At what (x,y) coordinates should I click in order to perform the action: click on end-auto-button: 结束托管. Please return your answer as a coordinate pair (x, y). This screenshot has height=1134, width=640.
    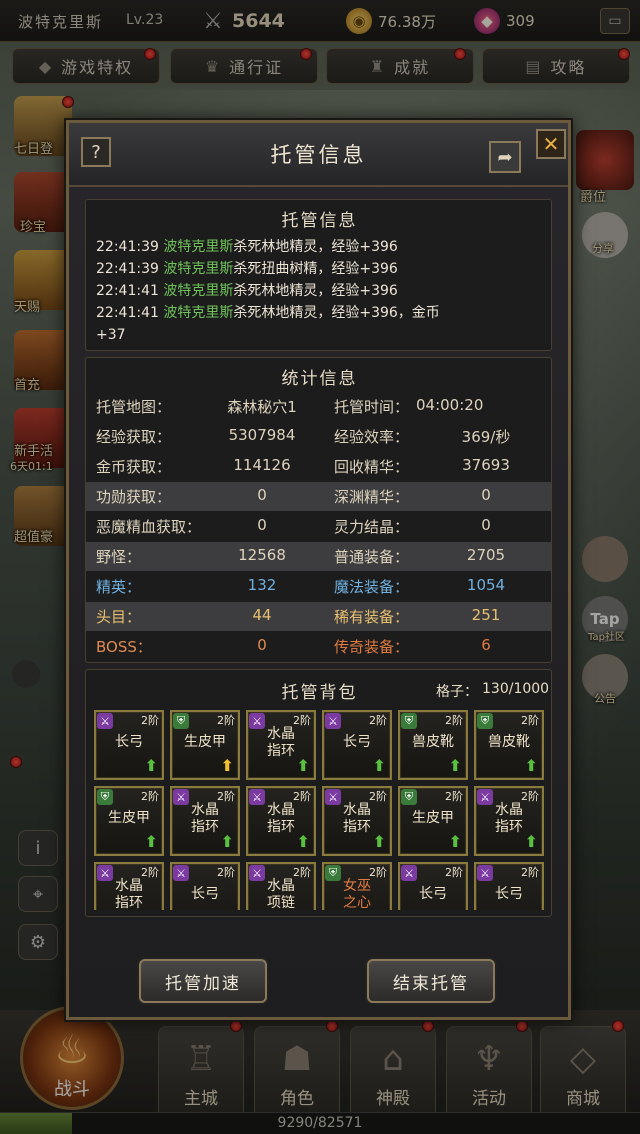
    Looking at the image, I should click on (431, 981).